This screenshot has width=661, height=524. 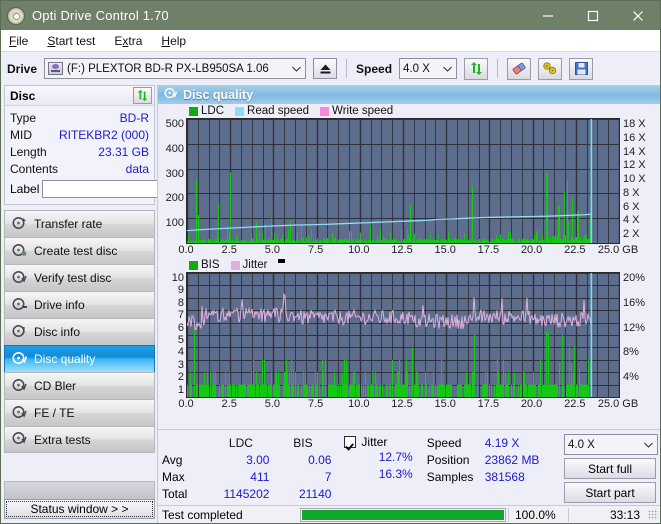 What do you see at coordinates (248, 265) in the screenshot?
I see `legend-item-jitter: Jitter` at bounding box center [248, 265].